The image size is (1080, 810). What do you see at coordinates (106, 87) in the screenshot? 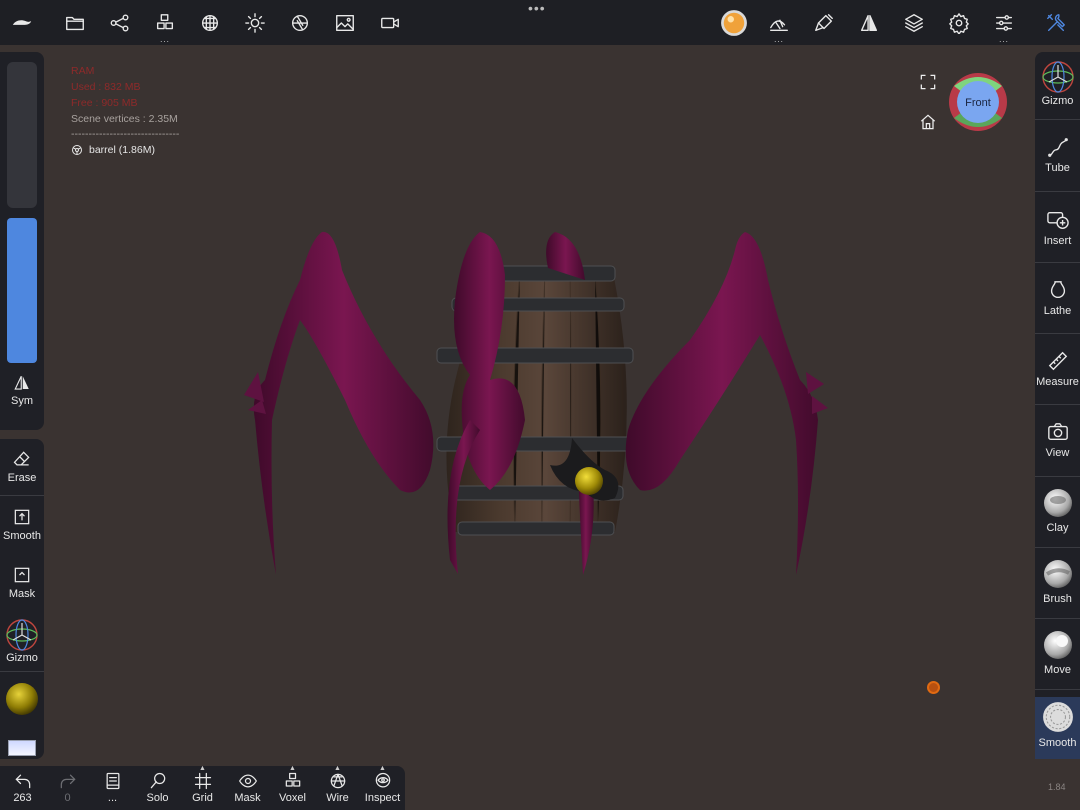
I see `ram-used: Used : 832 MB` at bounding box center [106, 87].